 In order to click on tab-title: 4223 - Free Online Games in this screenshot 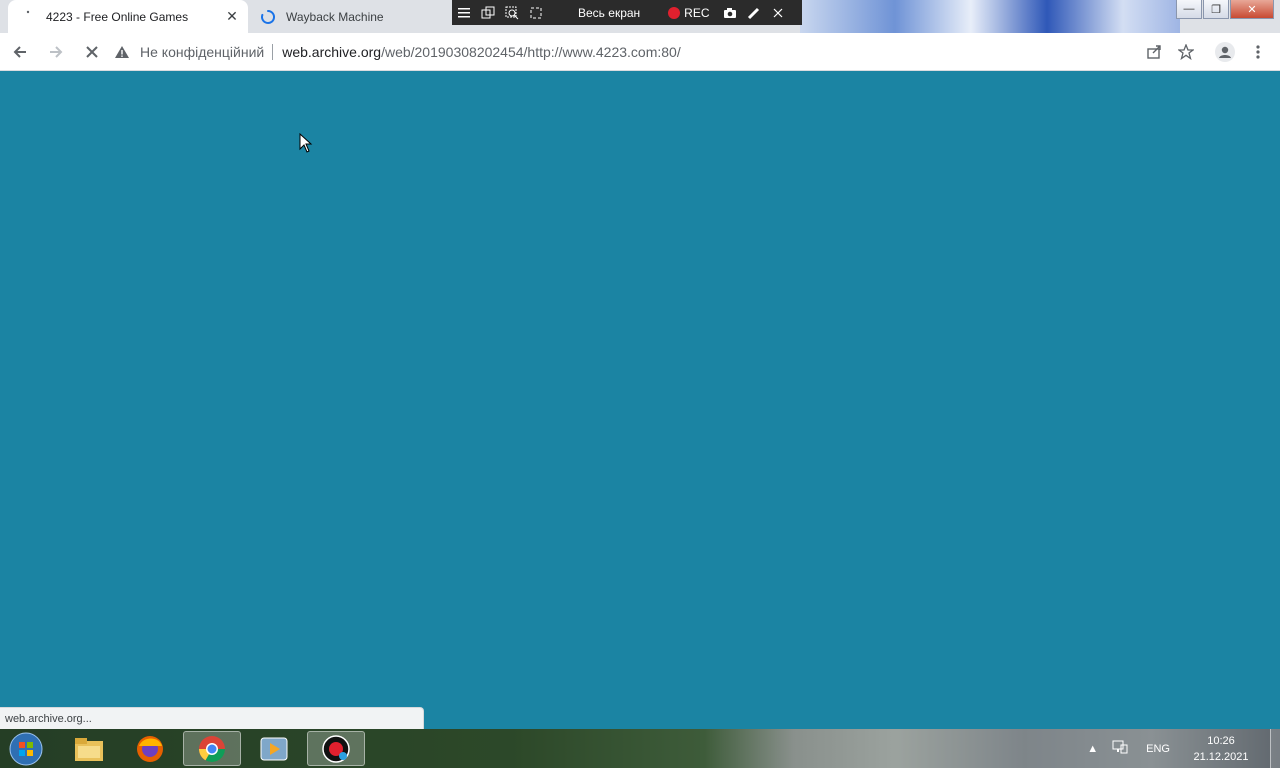, I will do `click(117, 16)`.